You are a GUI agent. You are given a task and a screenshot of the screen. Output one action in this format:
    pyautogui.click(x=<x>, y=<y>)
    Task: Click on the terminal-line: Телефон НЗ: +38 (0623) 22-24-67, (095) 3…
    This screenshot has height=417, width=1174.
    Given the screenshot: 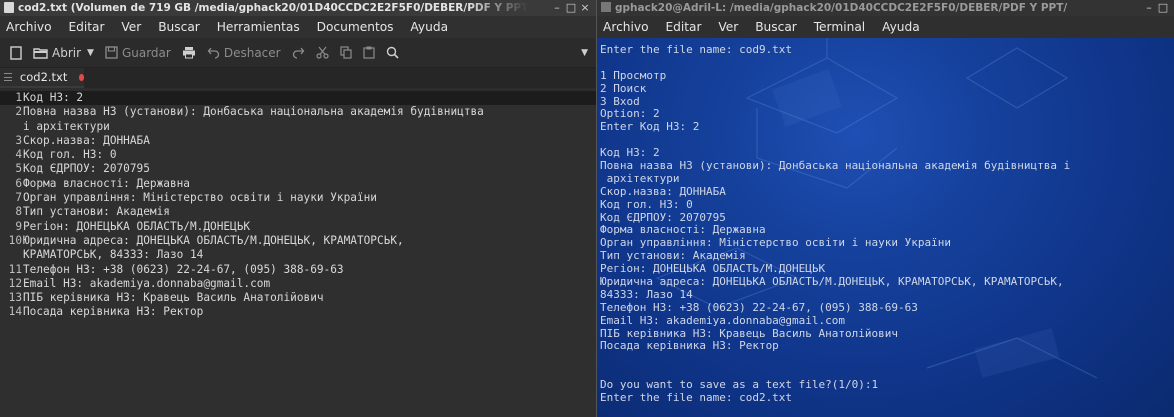 What is the action you would take?
    pyautogui.click(x=759, y=307)
    